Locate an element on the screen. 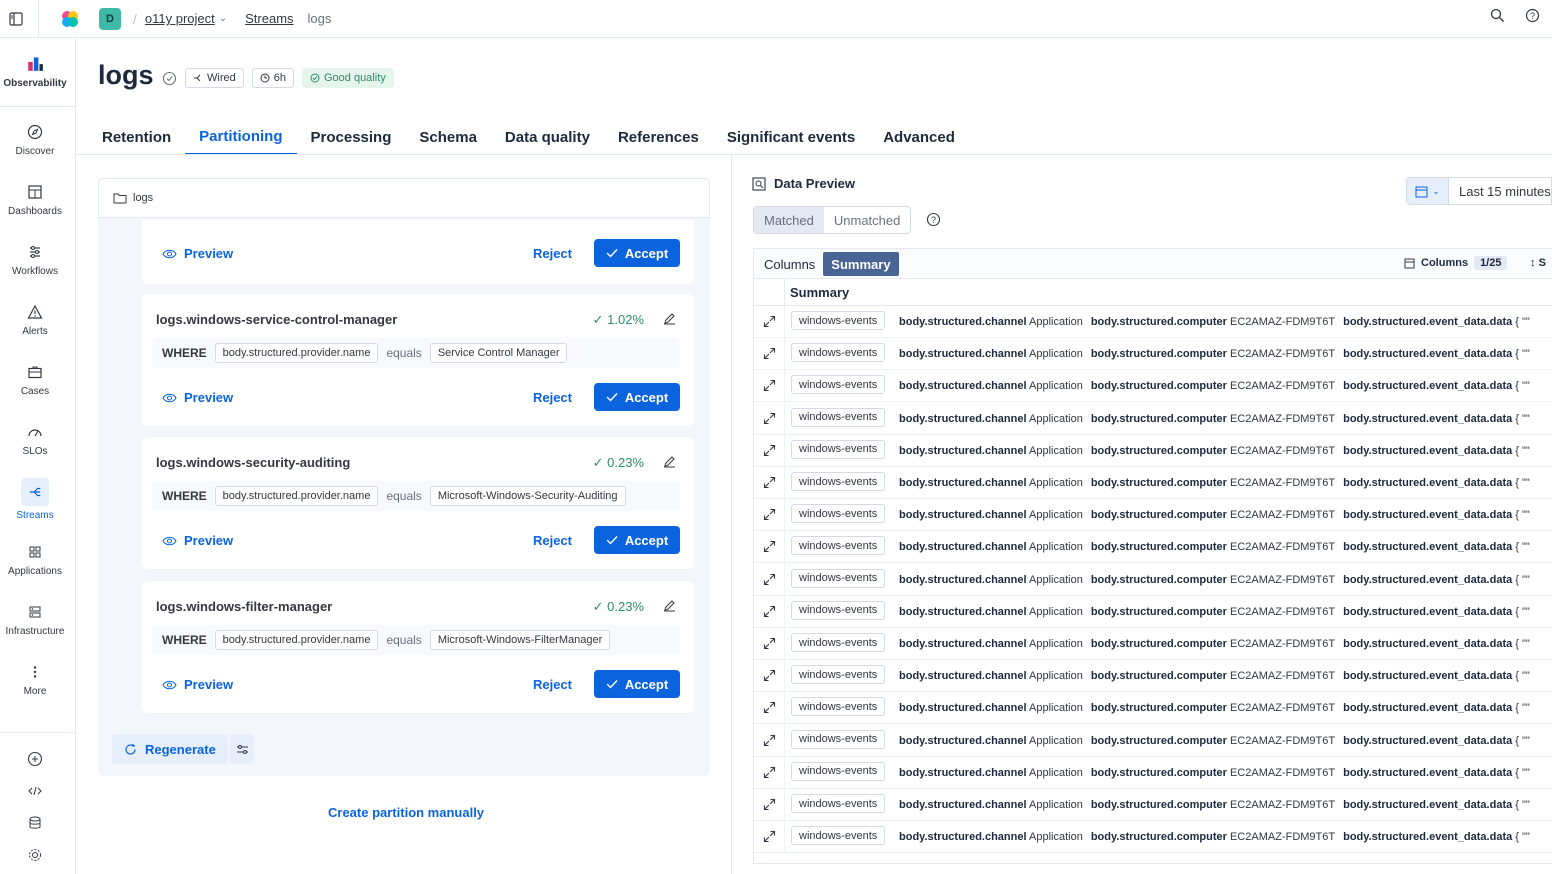 Image resolution: width=1552 pixels, height=874 pixels. tab-processing: Processing is located at coordinates (351, 137).